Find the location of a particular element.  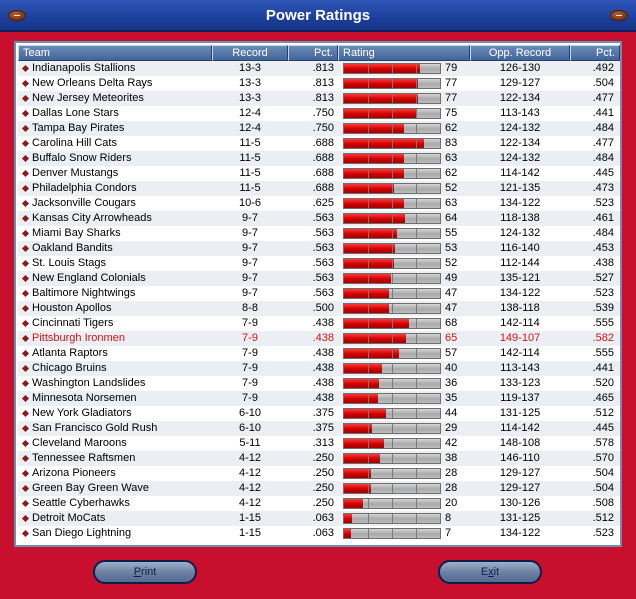

opp-record: 112-144 is located at coordinates (520, 263).